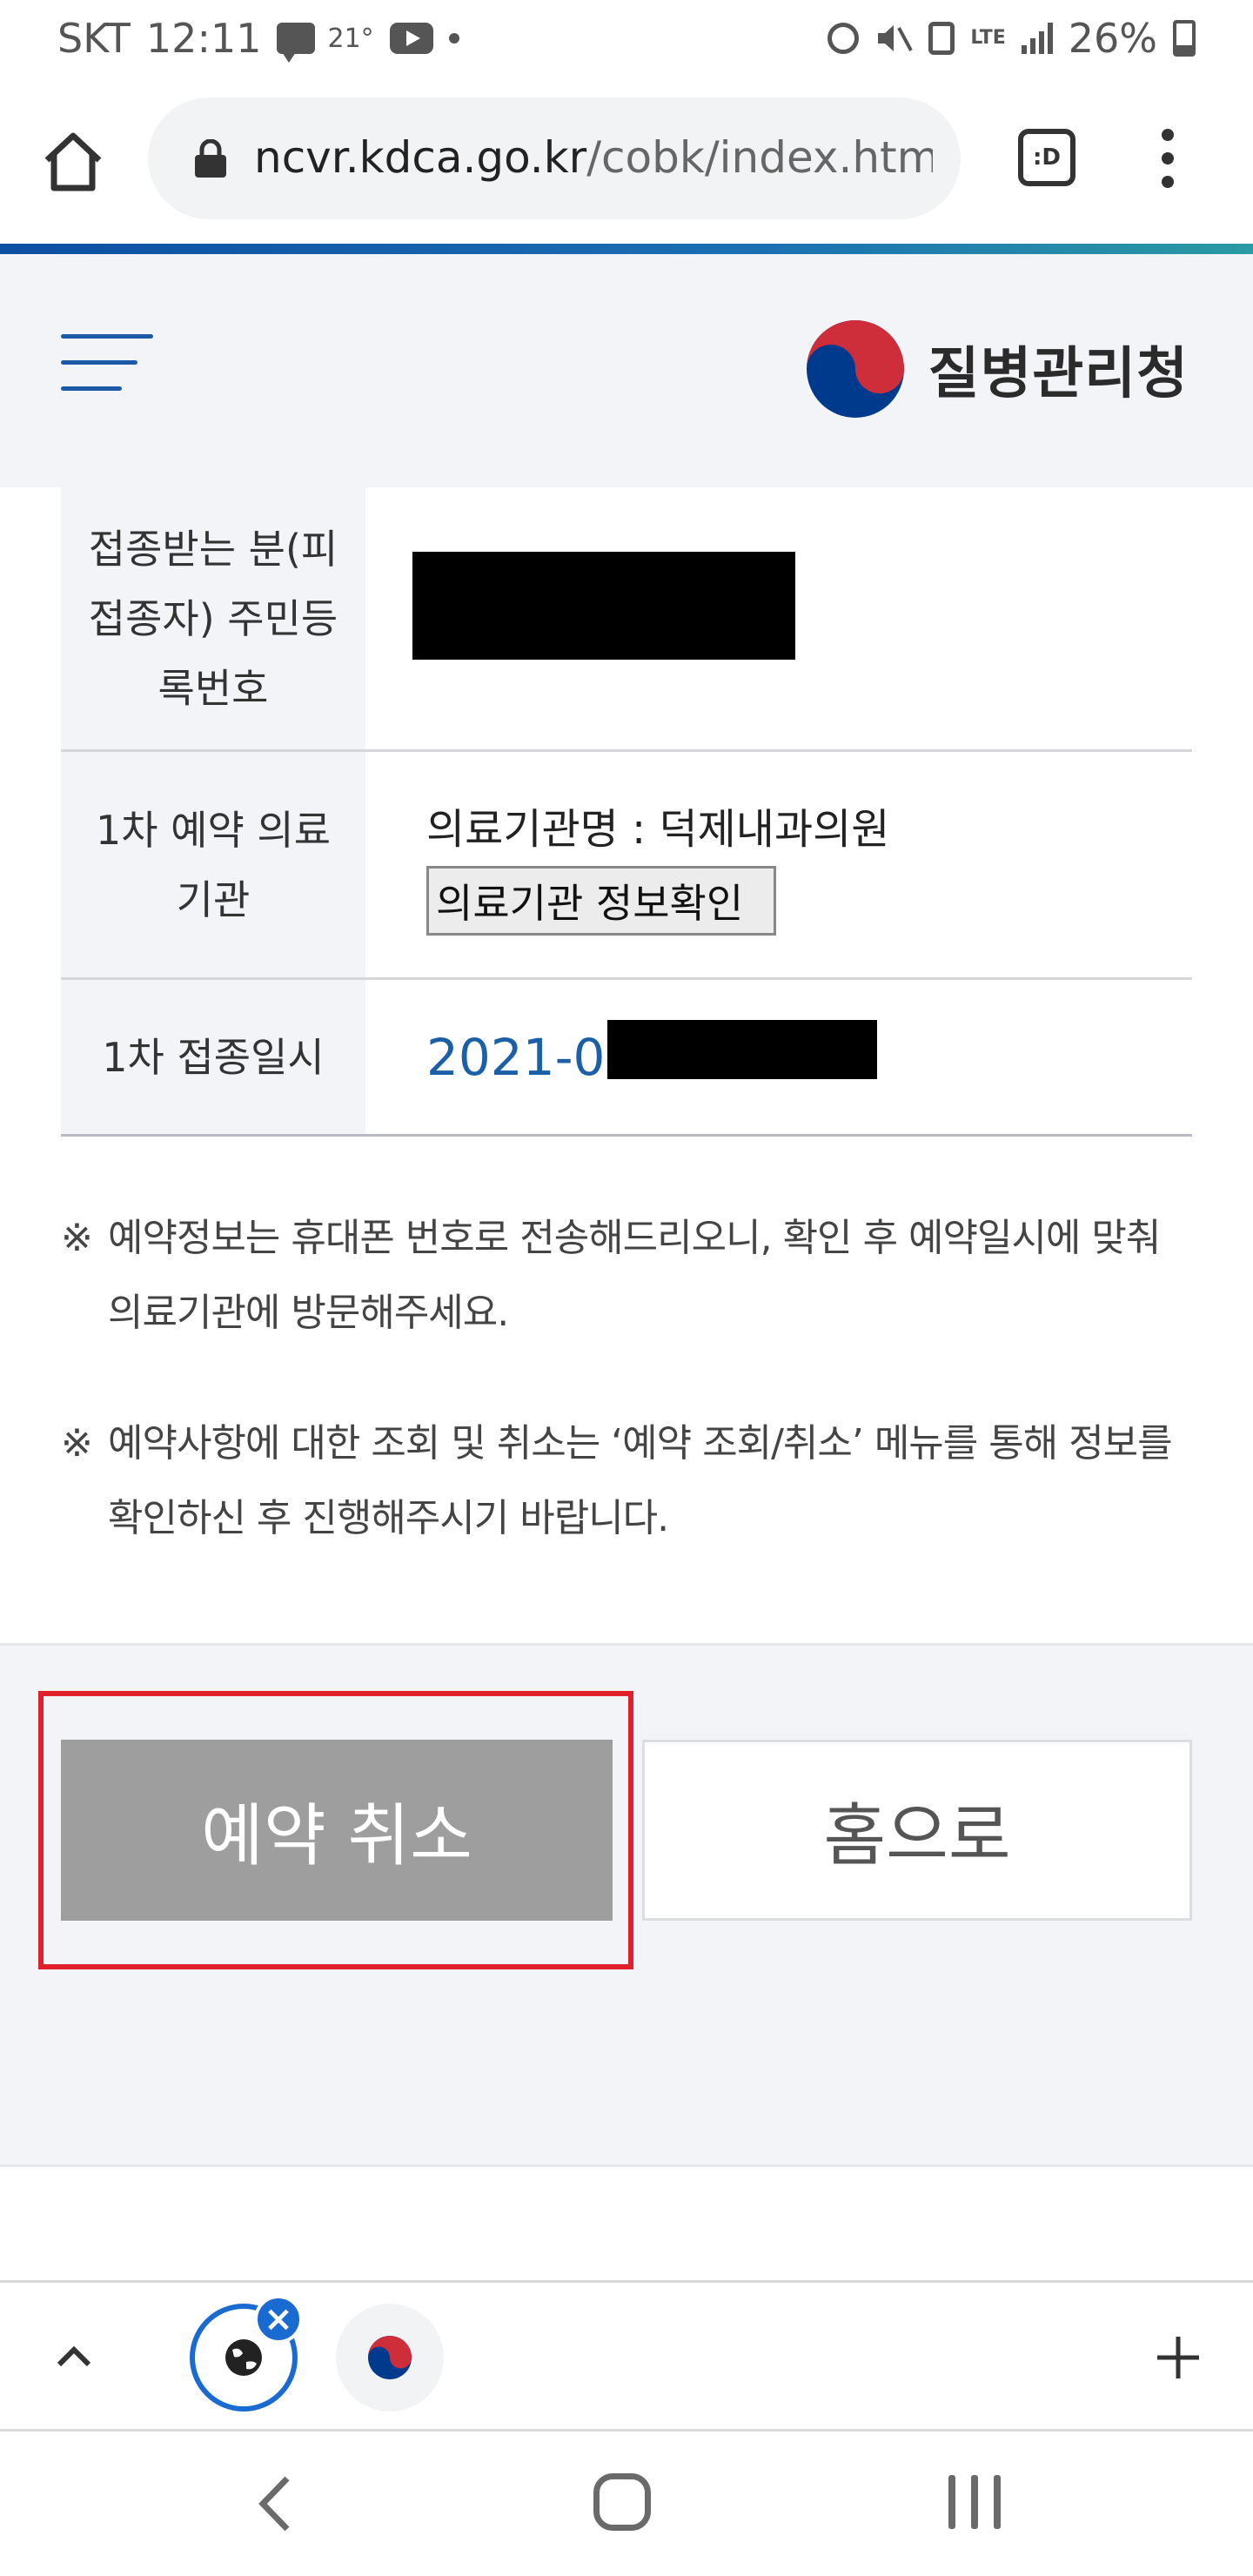 This screenshot has height=2576, width=1253. Describe the element at coordinates (73, 162) in the screenshot. I see `home-icon` at that location.